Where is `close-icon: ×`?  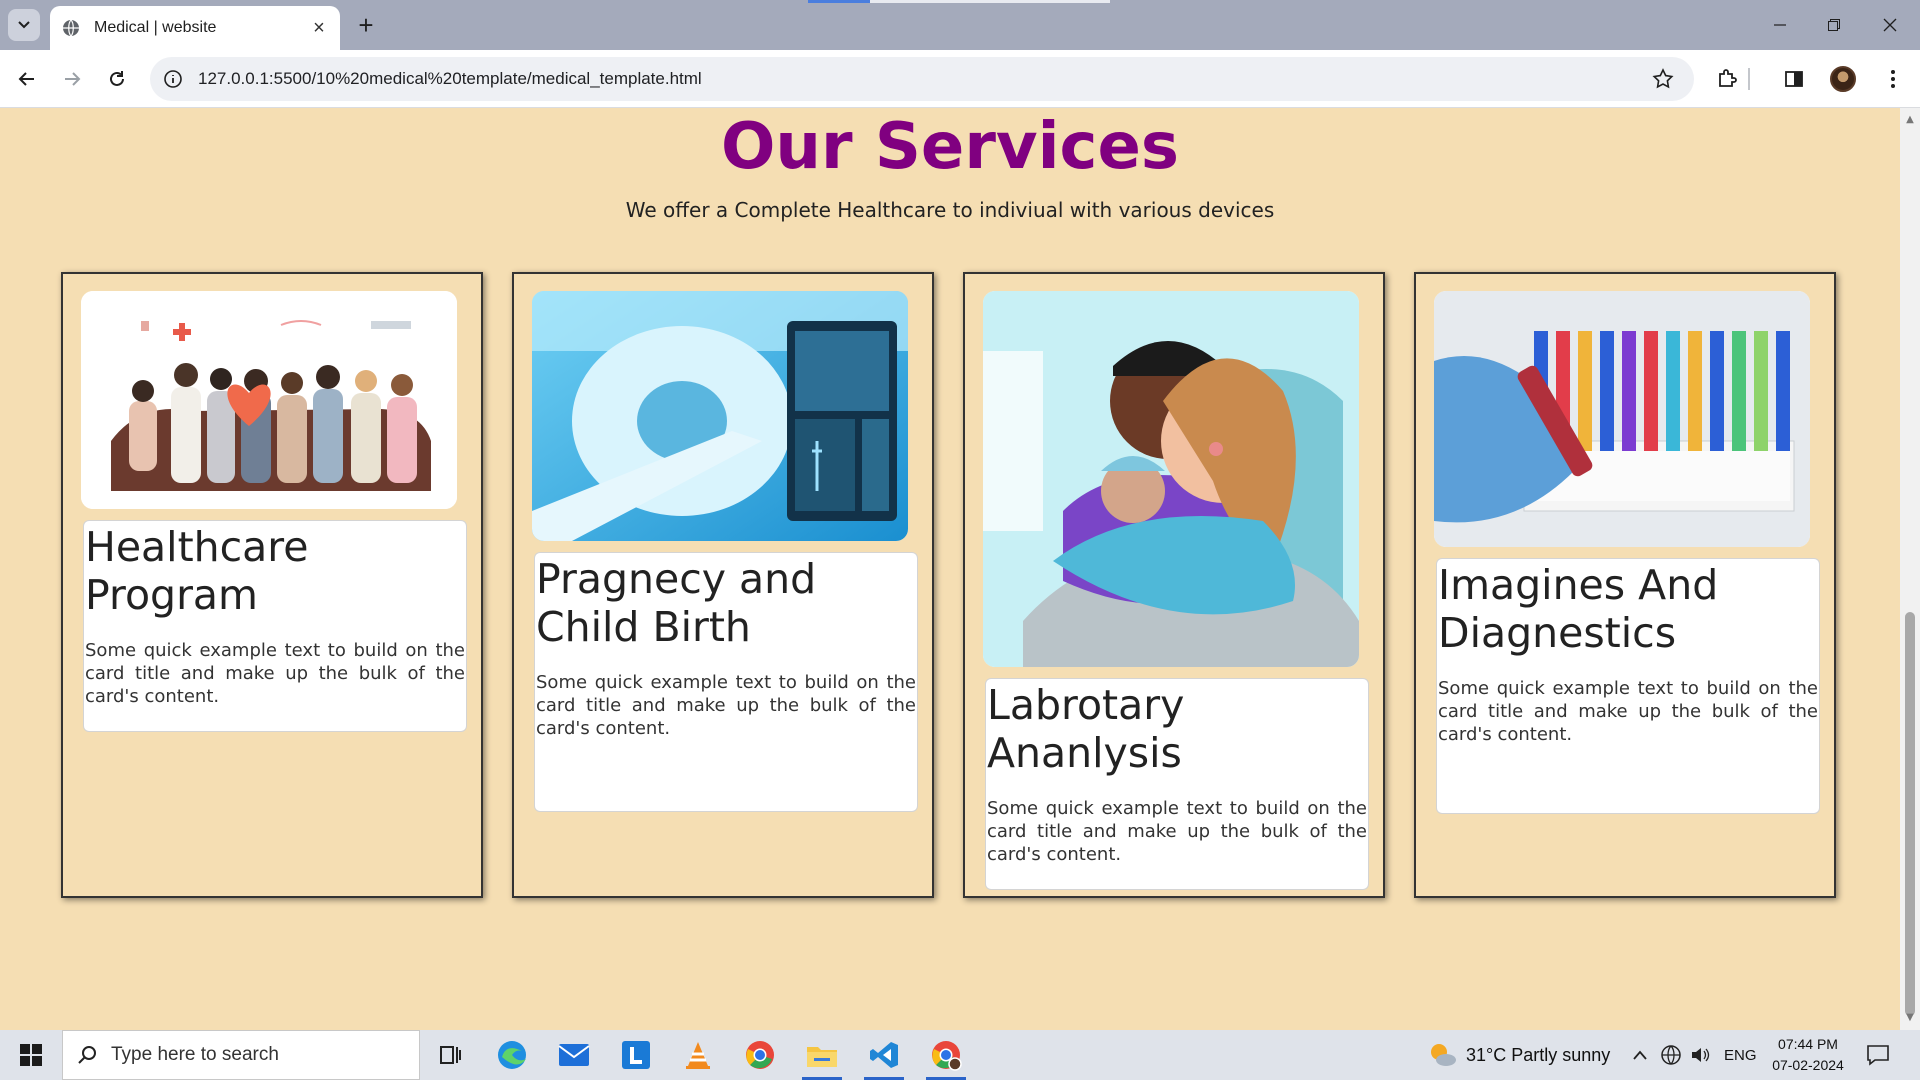 close-icon: × is located at coordinates (319, 28).